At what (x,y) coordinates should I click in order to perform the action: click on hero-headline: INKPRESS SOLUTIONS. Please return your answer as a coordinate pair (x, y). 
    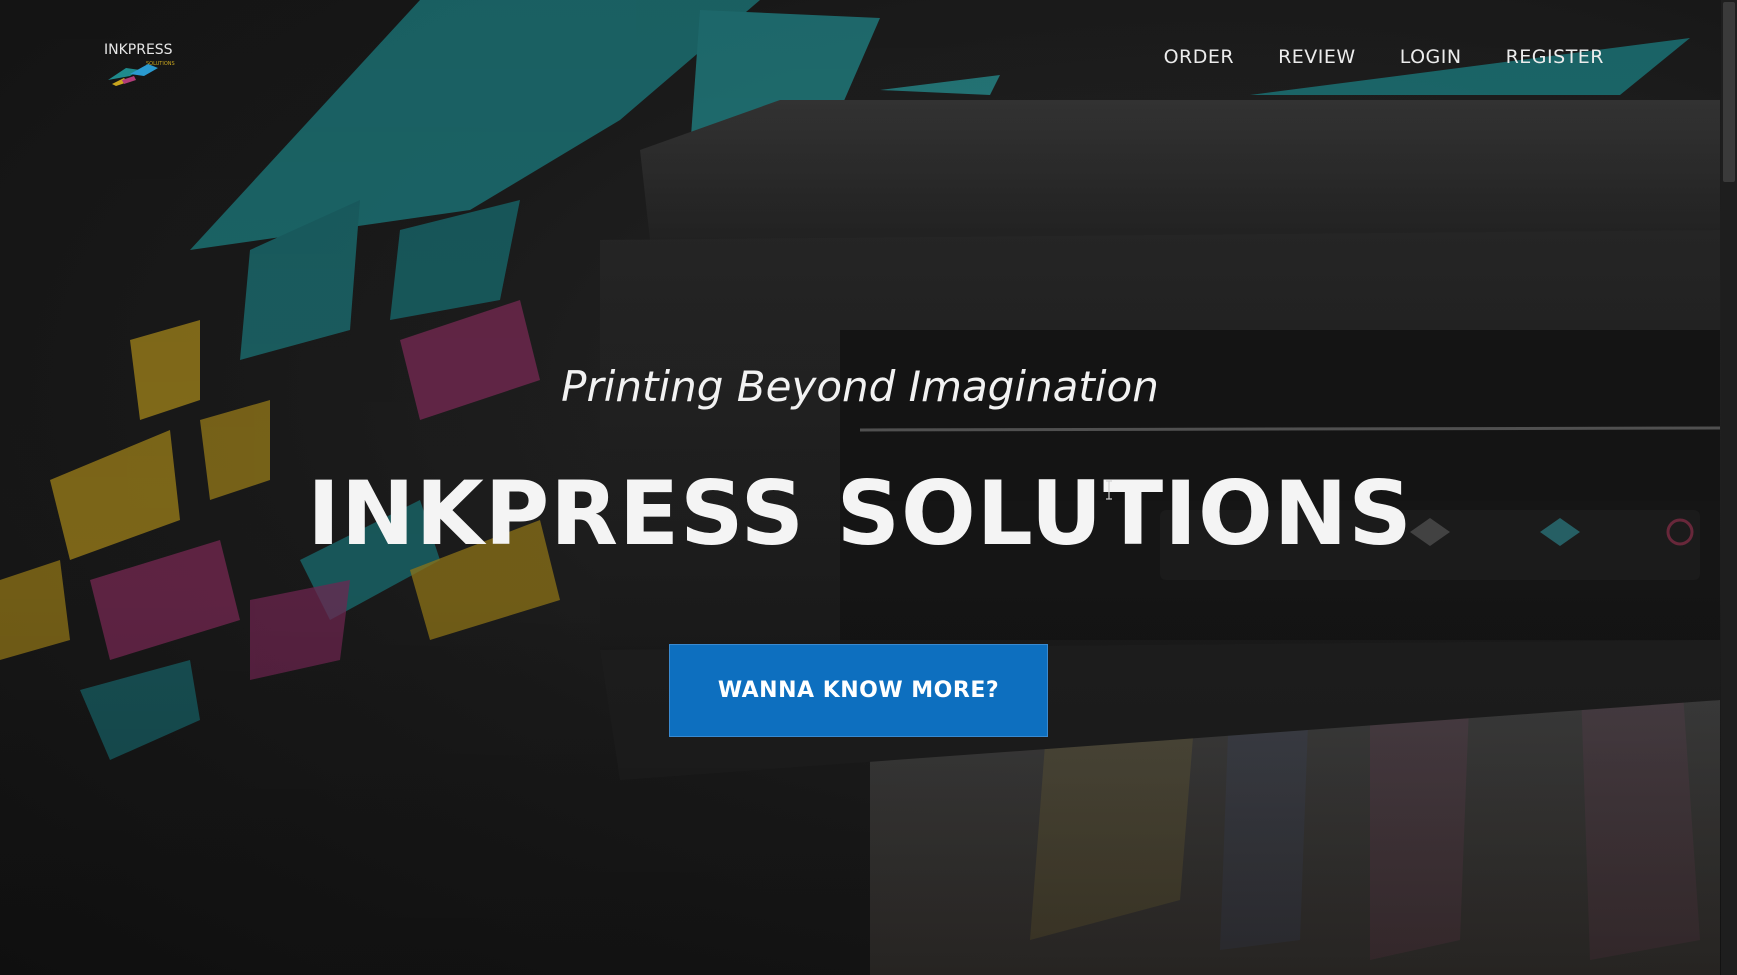
    Looking at the image, I should click on (860, 513).